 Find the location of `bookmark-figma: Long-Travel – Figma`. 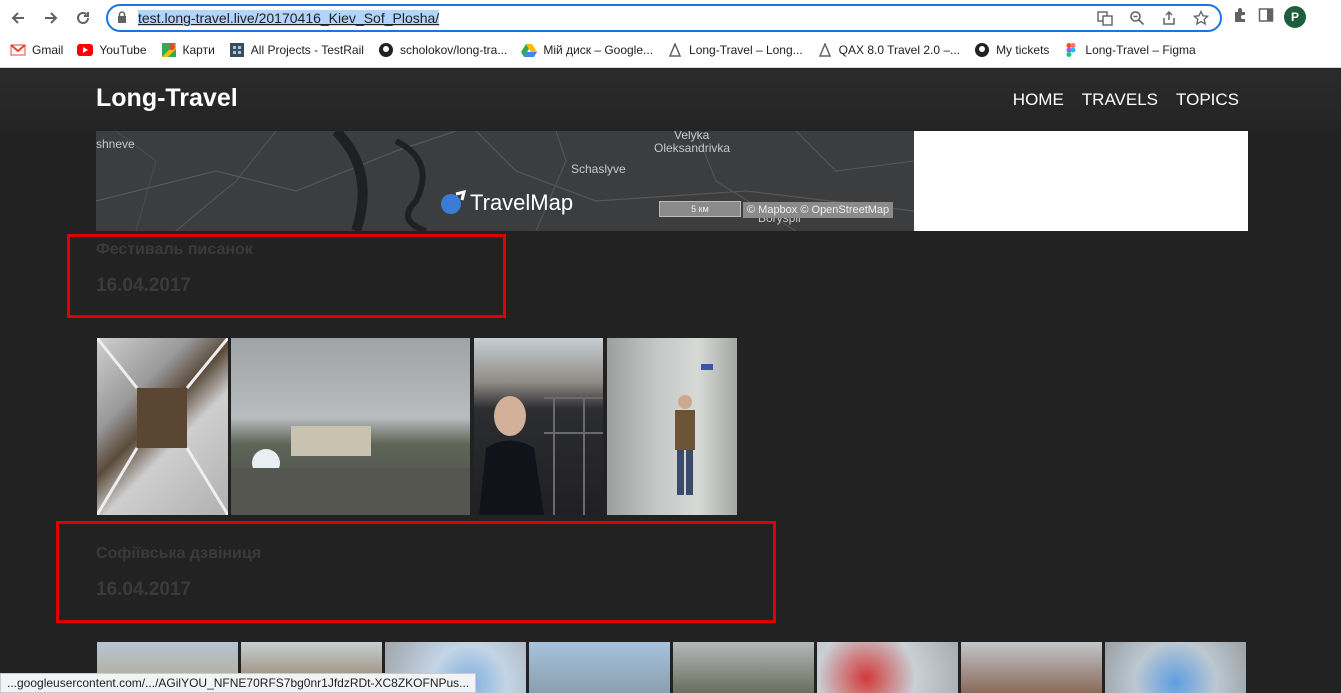

bookmark-figma: Long-Travel – Figma is located at coordinates (1129, 50).